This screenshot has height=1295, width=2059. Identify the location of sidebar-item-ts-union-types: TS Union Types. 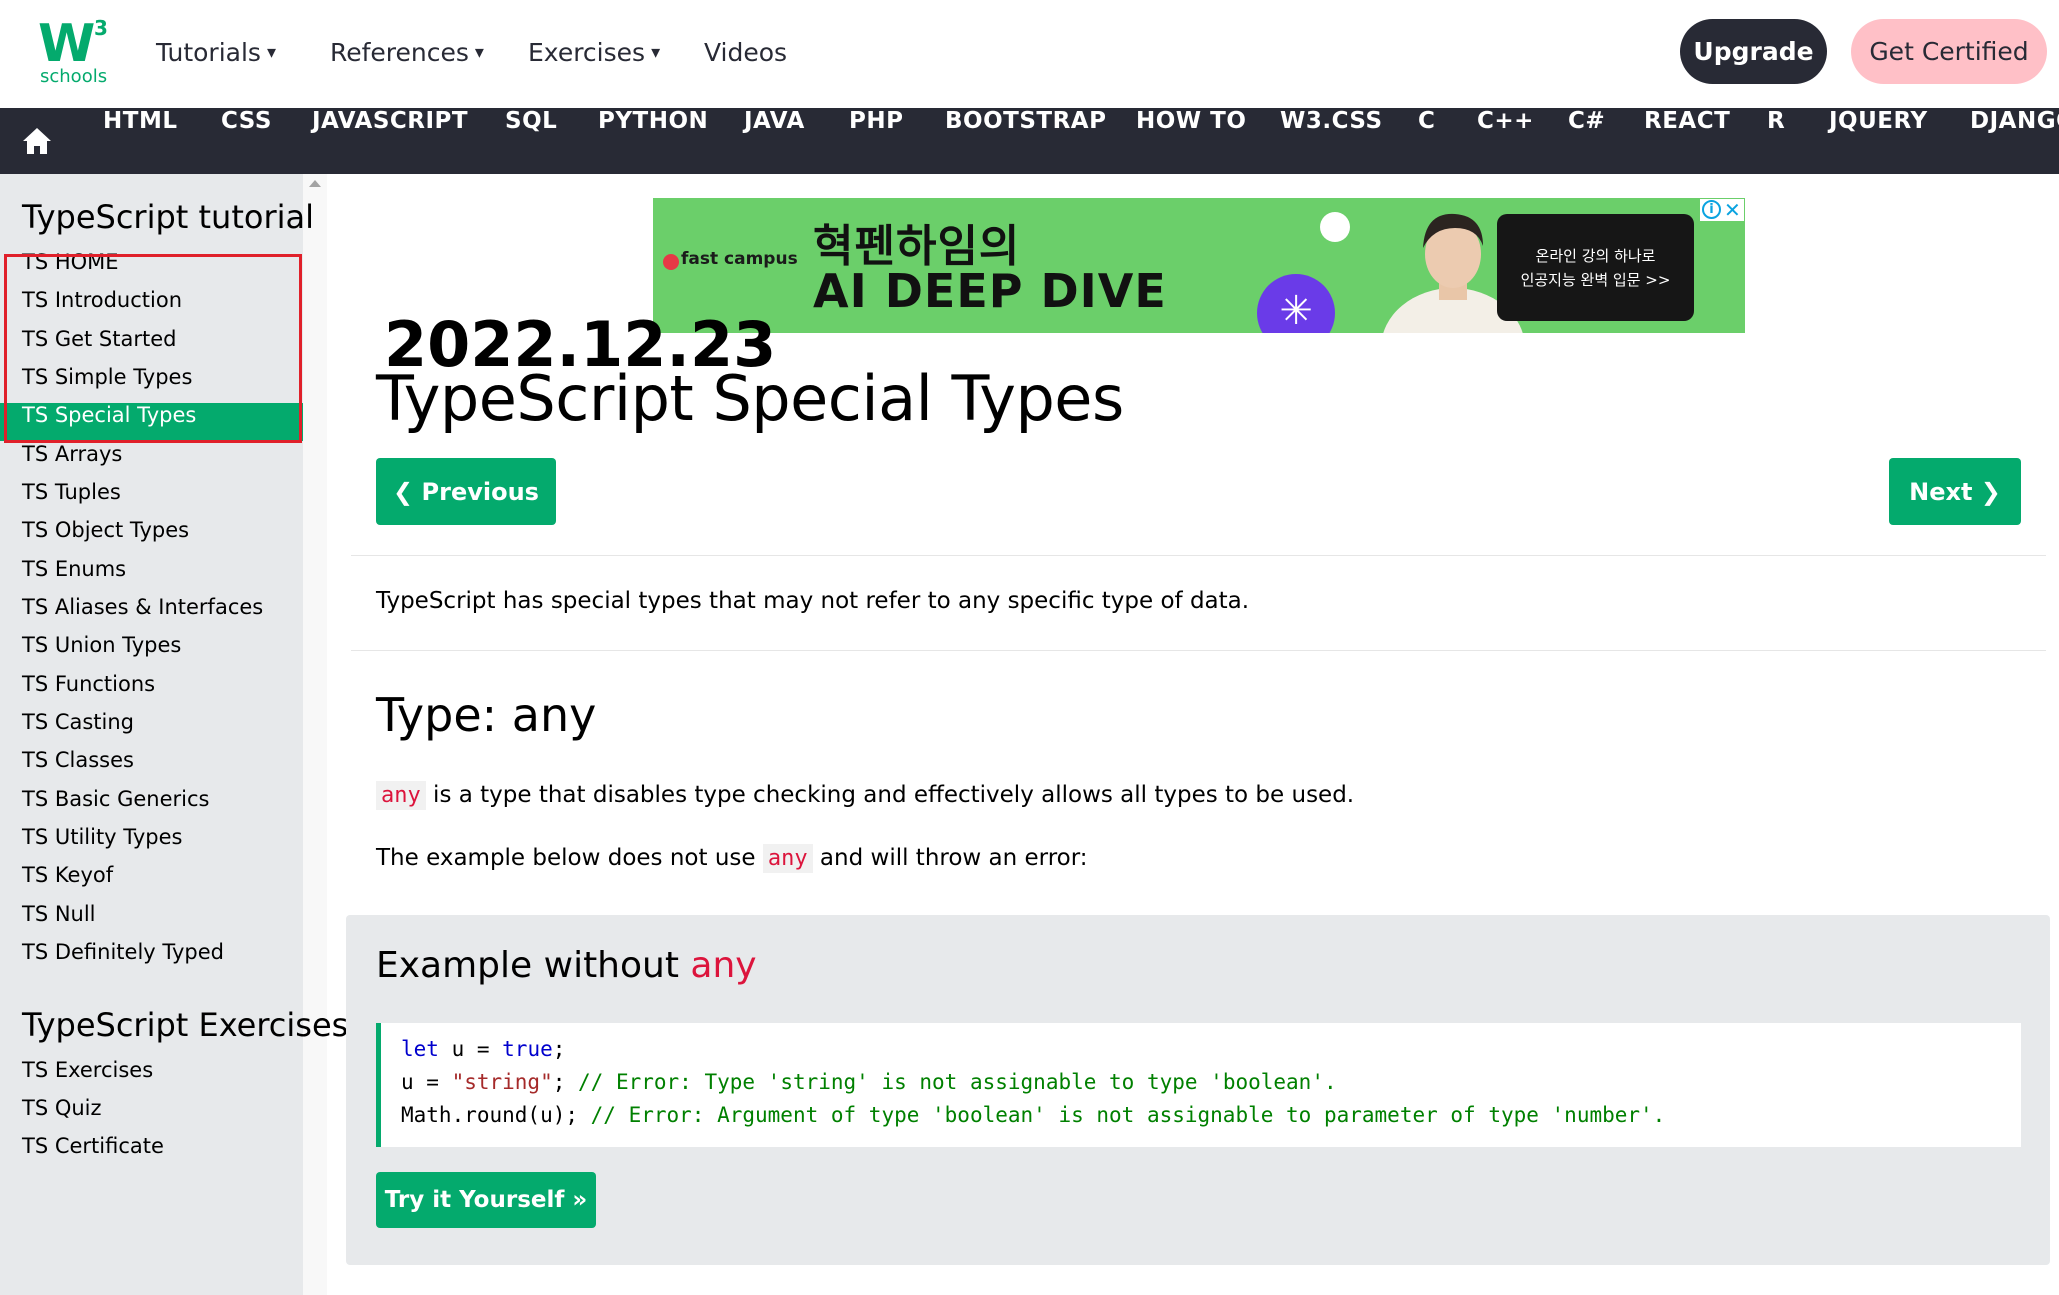
(151, 652).